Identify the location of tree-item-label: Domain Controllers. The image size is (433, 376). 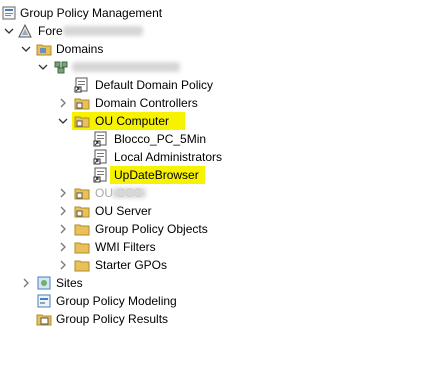
(146, 103).